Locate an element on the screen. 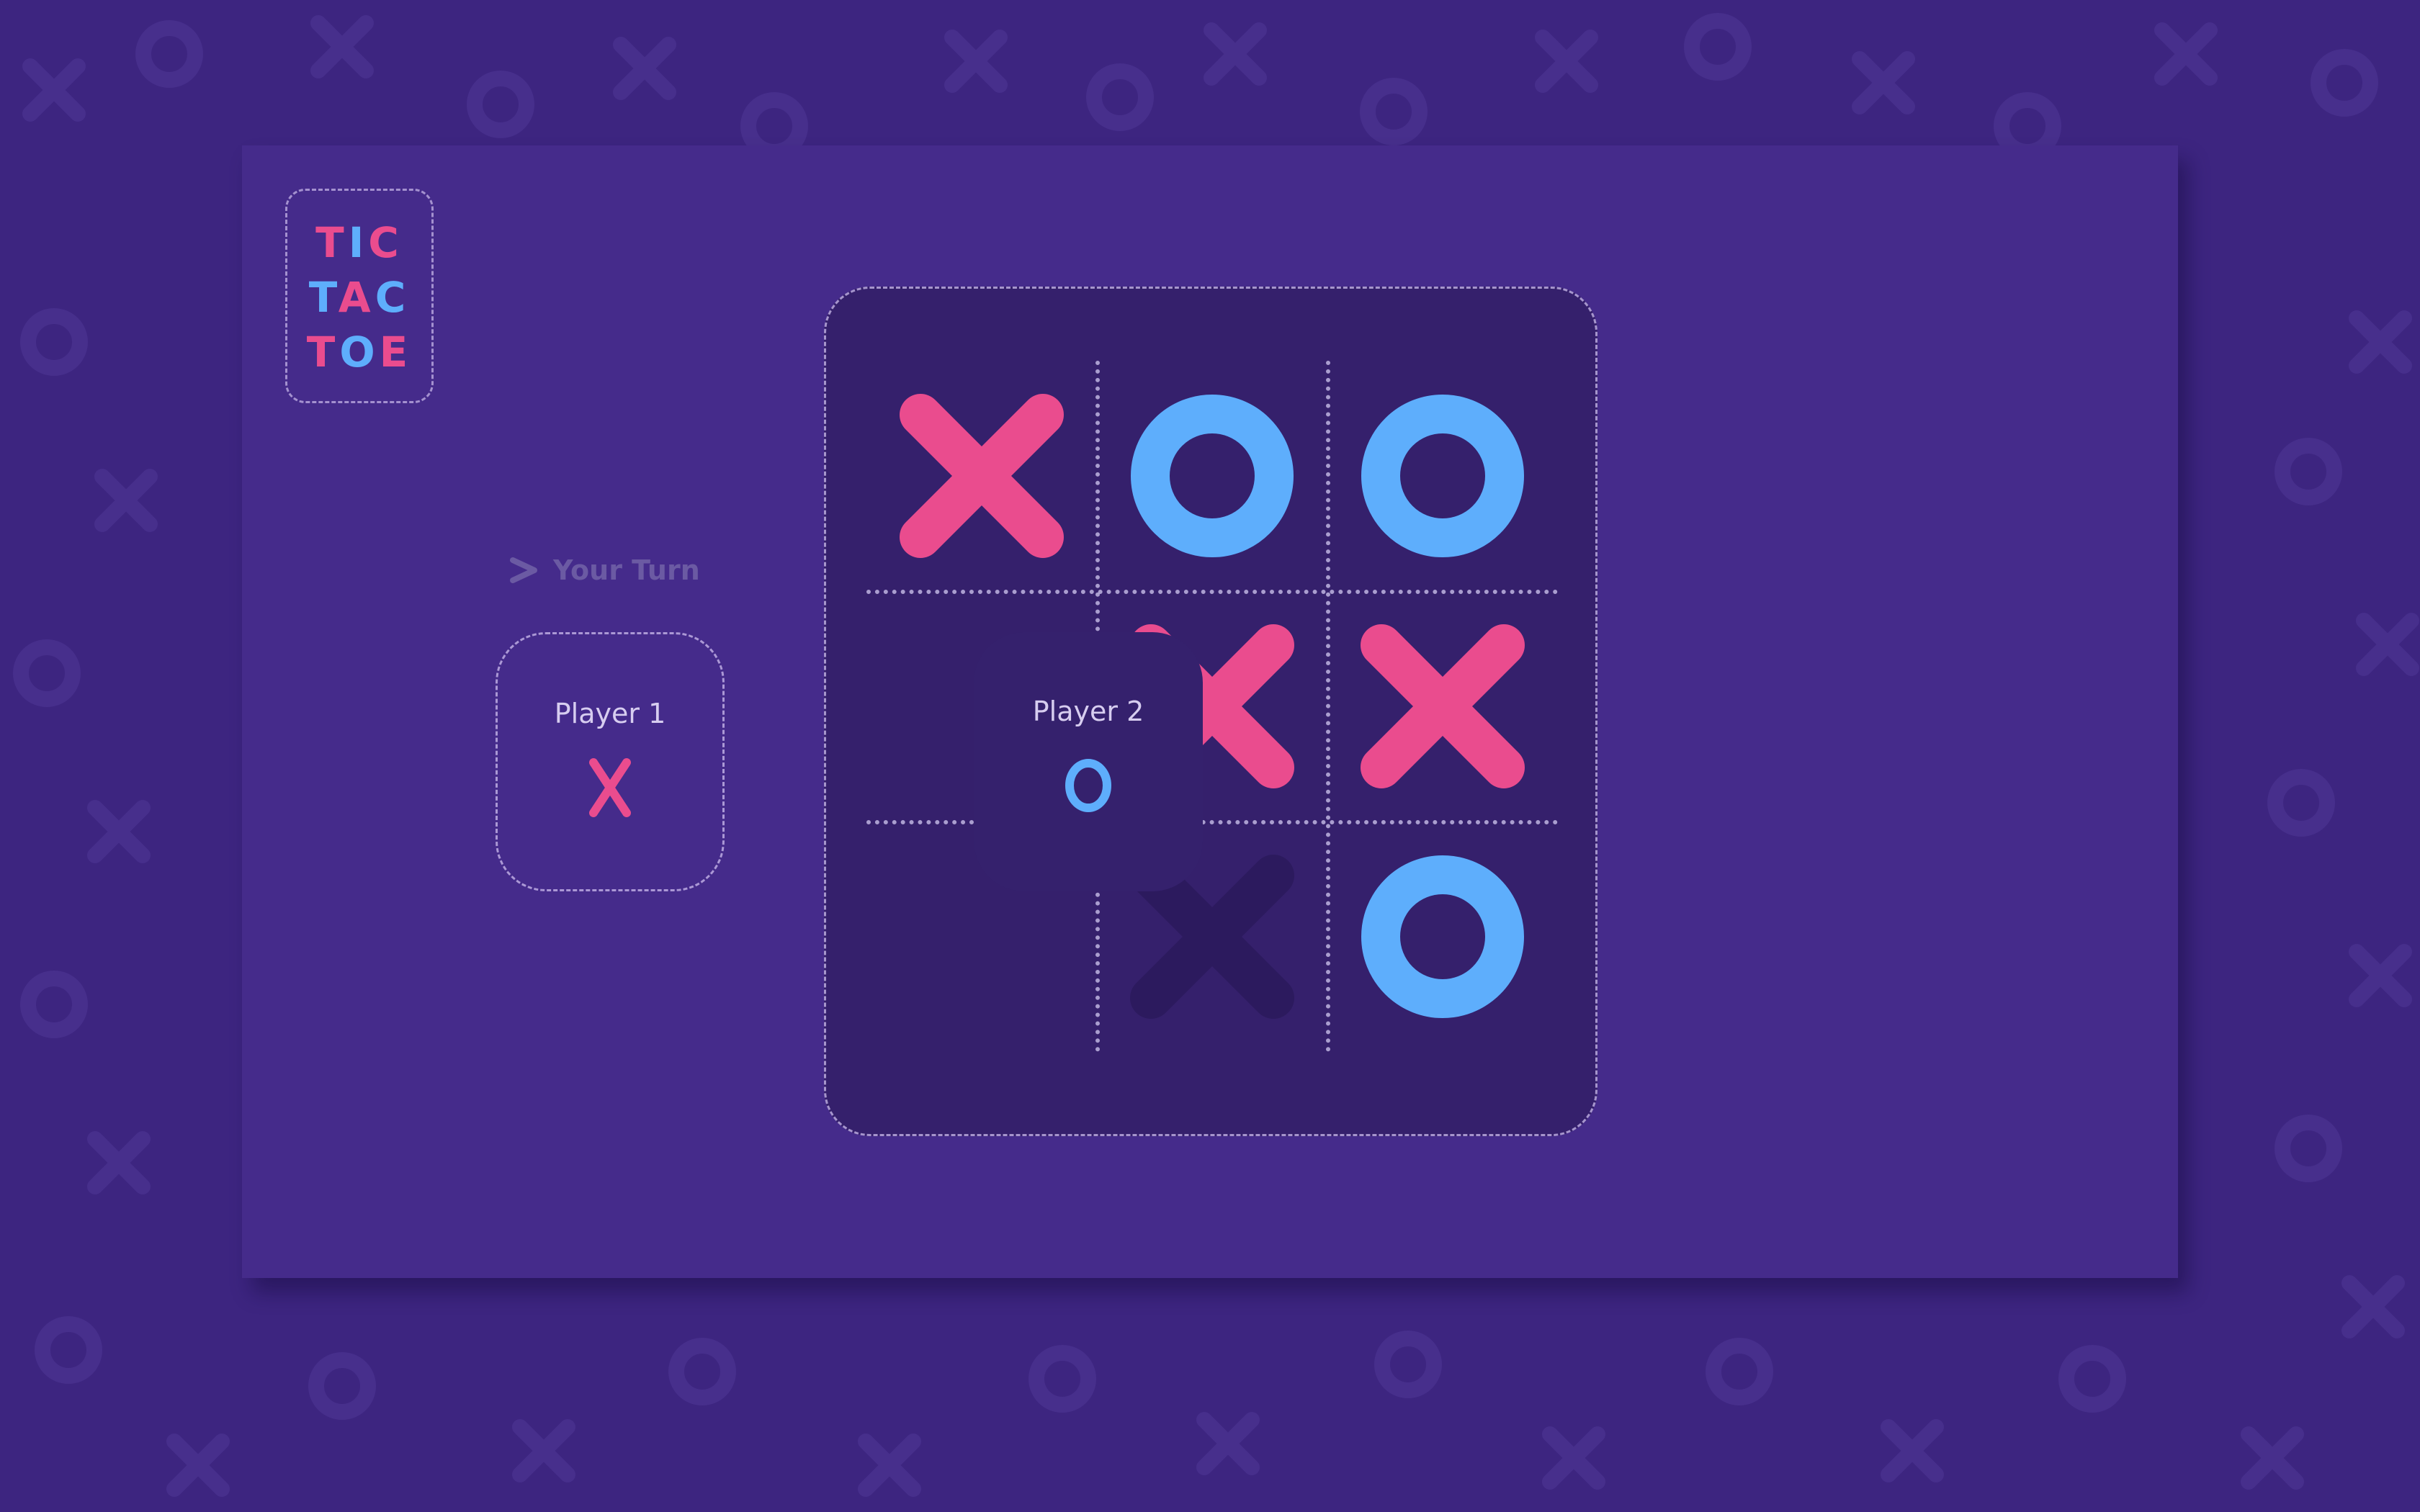 Image resolution: width=2420 pixels, height=1512 pixels. logo-letter: E is located at coordinates (396, 352).